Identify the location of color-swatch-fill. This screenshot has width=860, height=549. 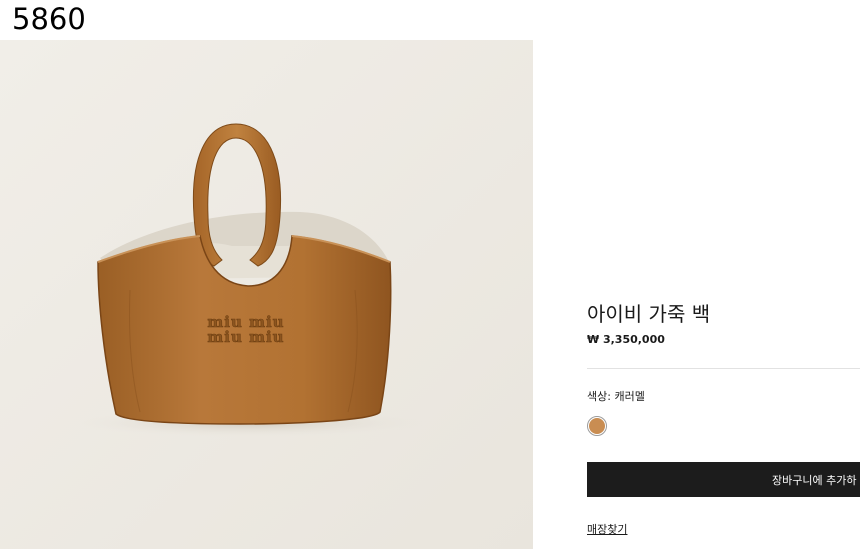
(597, 426).